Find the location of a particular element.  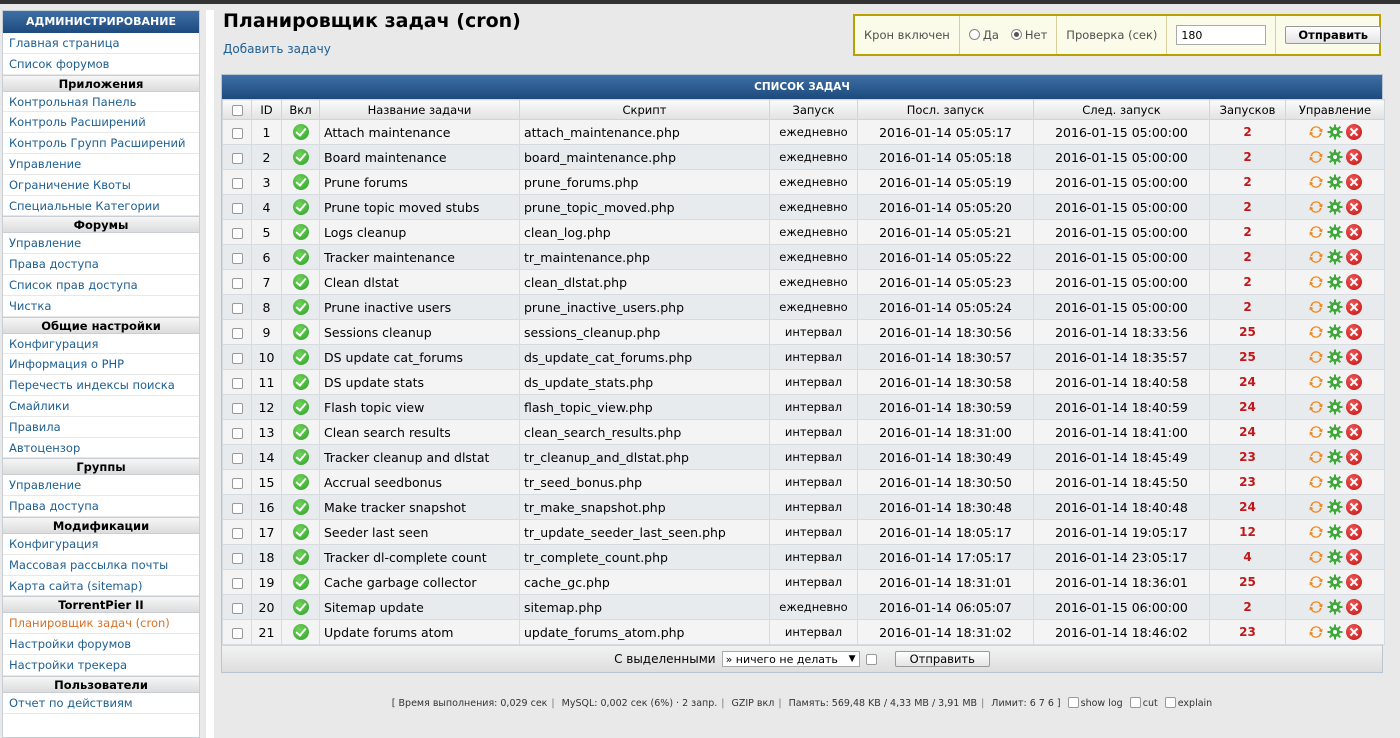

header-run: Запуск is located at coordinates (813, 109).